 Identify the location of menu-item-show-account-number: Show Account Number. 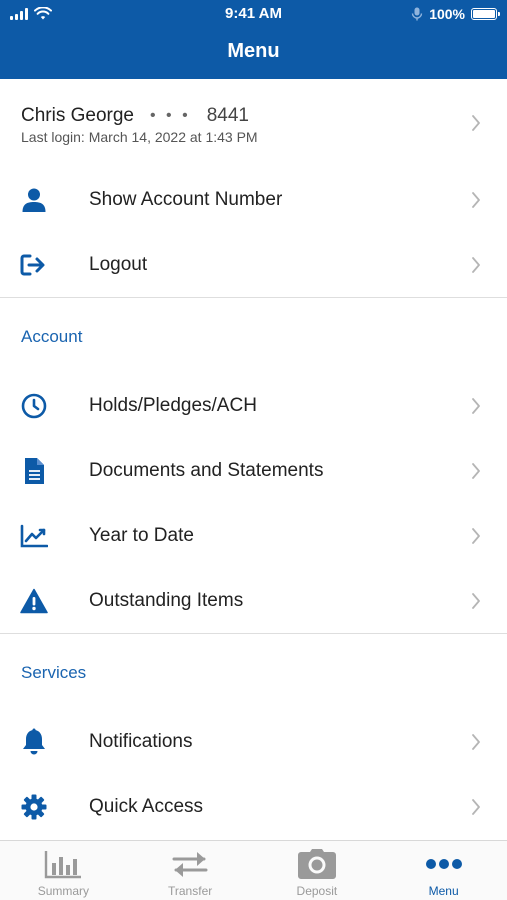
(253, 199).